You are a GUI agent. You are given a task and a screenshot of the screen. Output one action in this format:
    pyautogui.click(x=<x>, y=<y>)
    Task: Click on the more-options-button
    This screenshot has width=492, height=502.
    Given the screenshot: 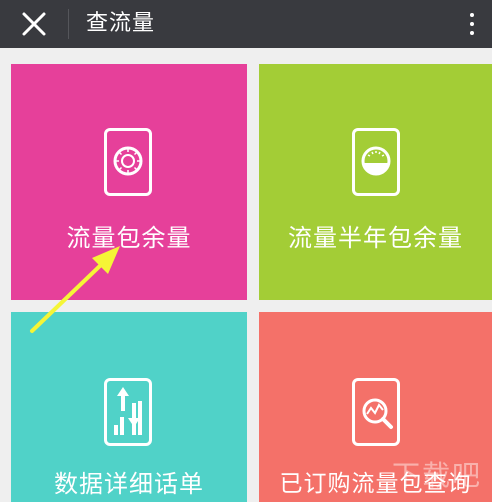 What is the action you would take?
    pyautogui.click(x=472, y=24)
    